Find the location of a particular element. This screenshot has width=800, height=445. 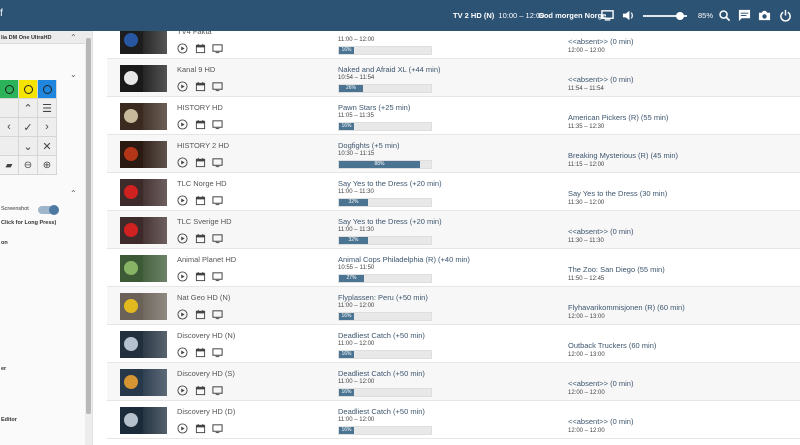

message-icon is located at coordinates (744, 15).